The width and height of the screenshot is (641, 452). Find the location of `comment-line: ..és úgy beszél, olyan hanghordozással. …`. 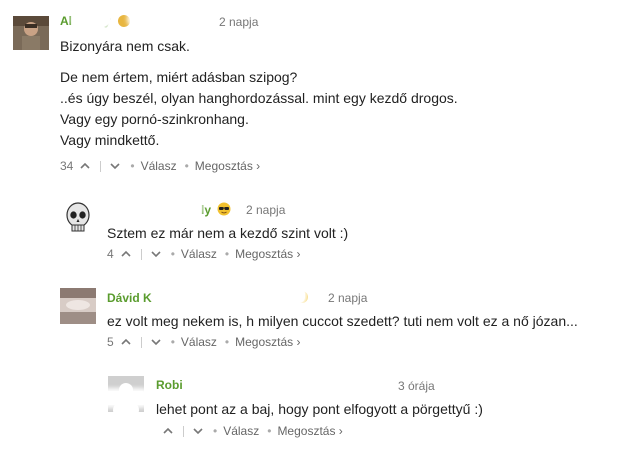

comment-line: ..és úgy beszél, olyan hanghordozással. … is located at coordinates (259, 98).